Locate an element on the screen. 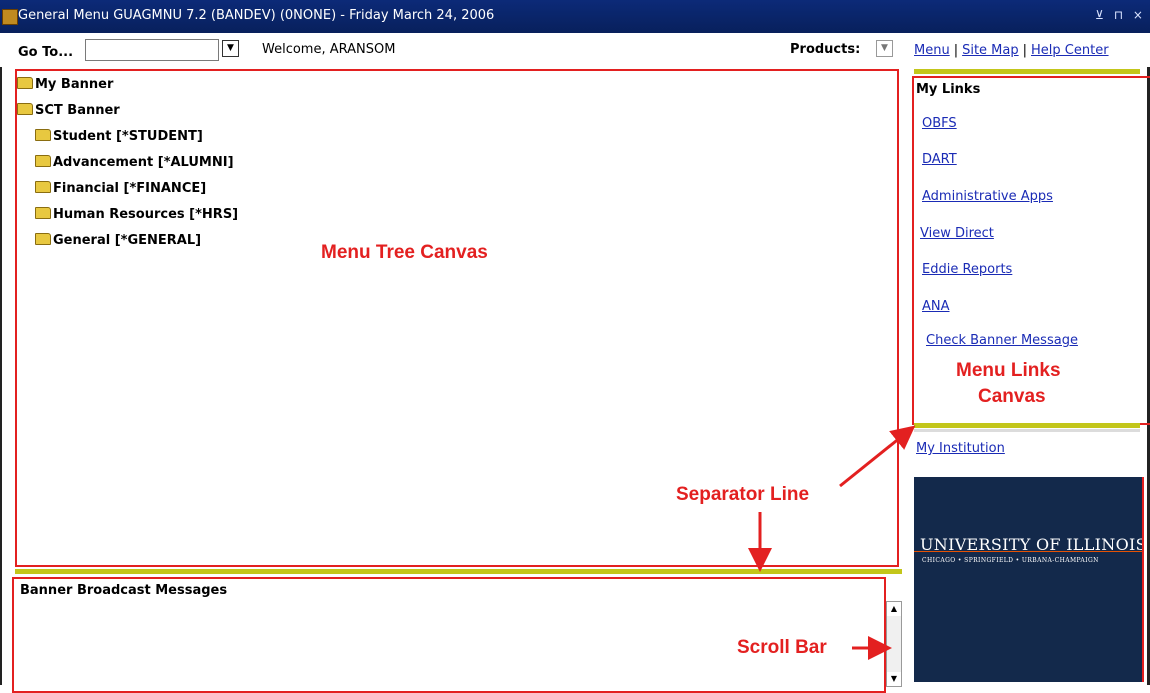  arrow-to-links-canvas is located at coordinates (877, 456).